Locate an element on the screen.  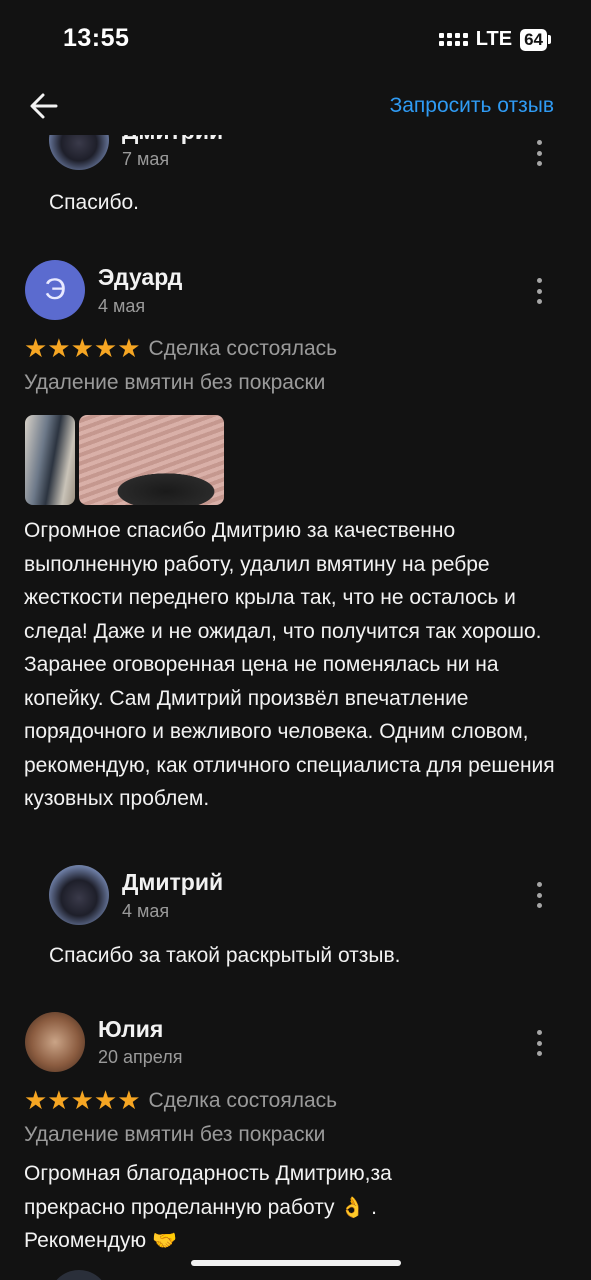
top-bar: Запросить отзыв is located at coordinates (295, 107).